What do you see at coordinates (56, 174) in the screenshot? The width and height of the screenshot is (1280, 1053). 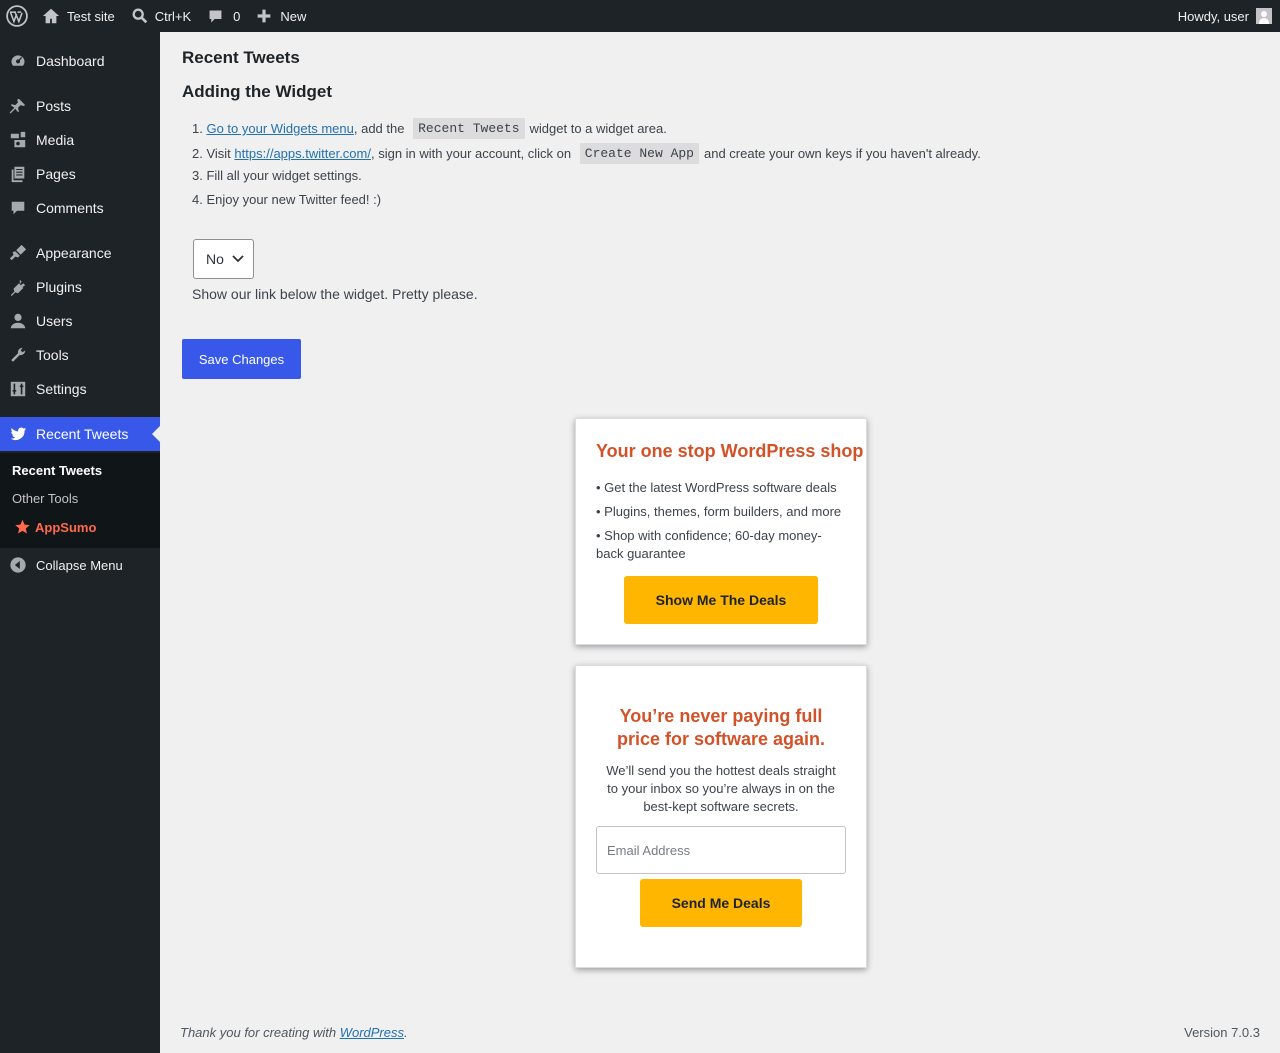 I see `sidebar-item-label: Pages` at bounding box center [56, 174].